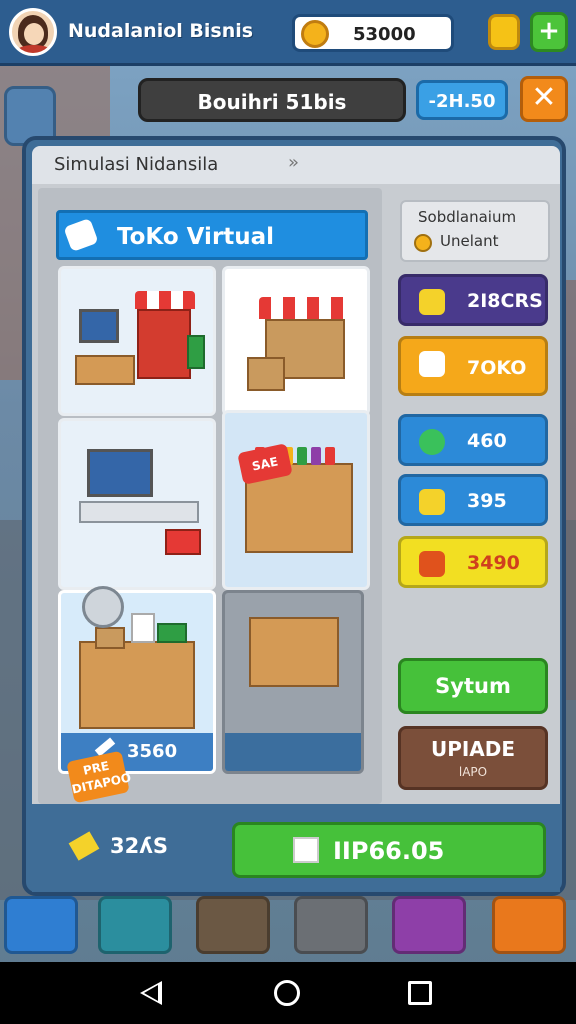  What do you see at coordinates (432, 502) in the screenshot?
I see `thumb-icon` at bounding box center [432, 502].